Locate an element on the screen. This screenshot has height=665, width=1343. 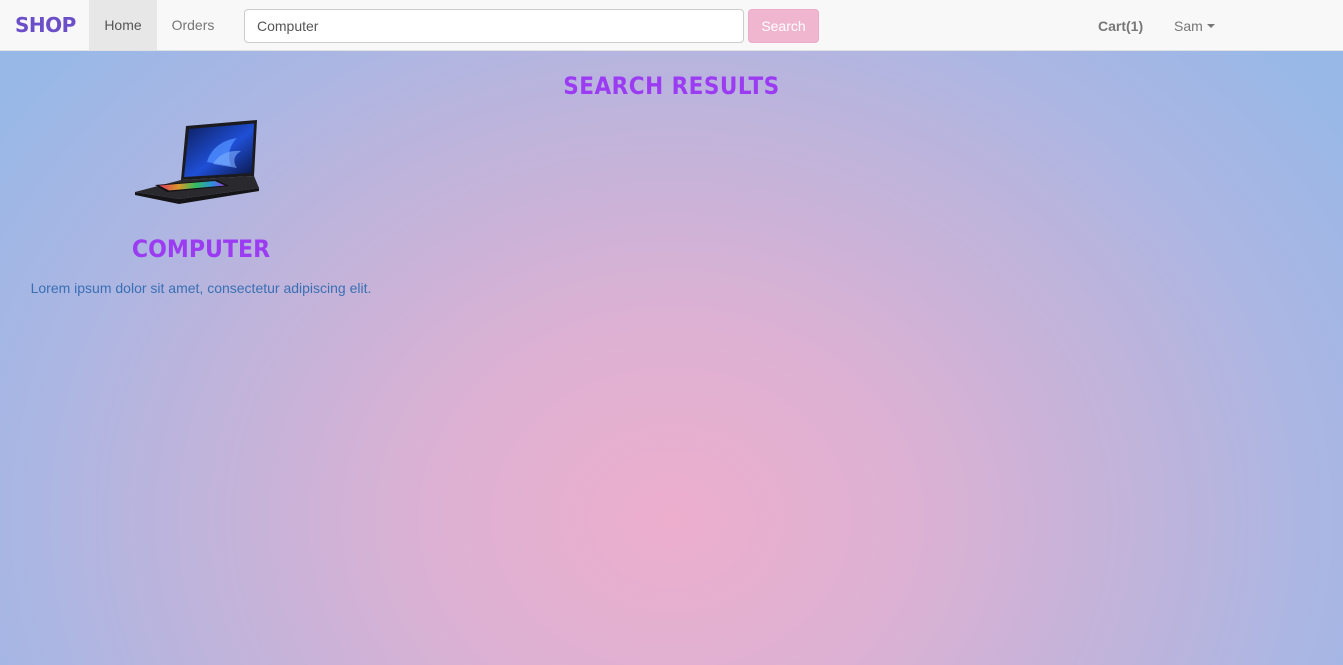
product-name: COMPUTER is located at coordinates (201, 249).